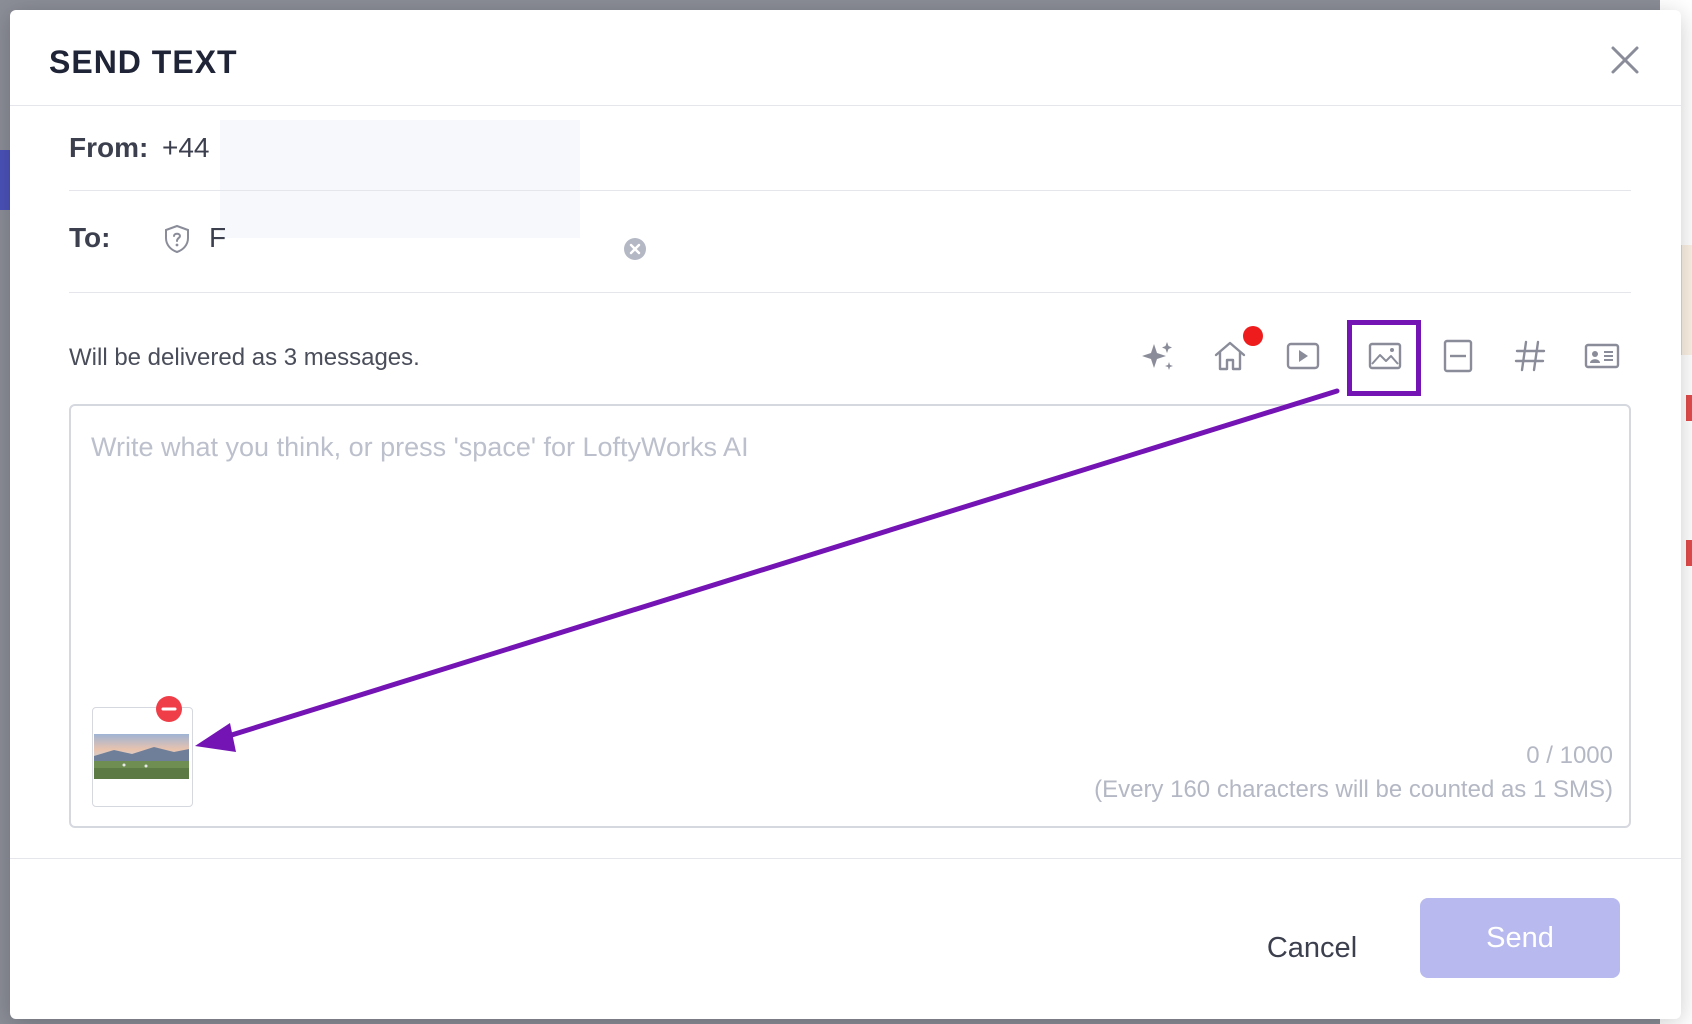 Image resolution: width=1692 pixels, height=1024 pixels. I want to click on dialog-header: SEND TEXT, so click(845, 58).